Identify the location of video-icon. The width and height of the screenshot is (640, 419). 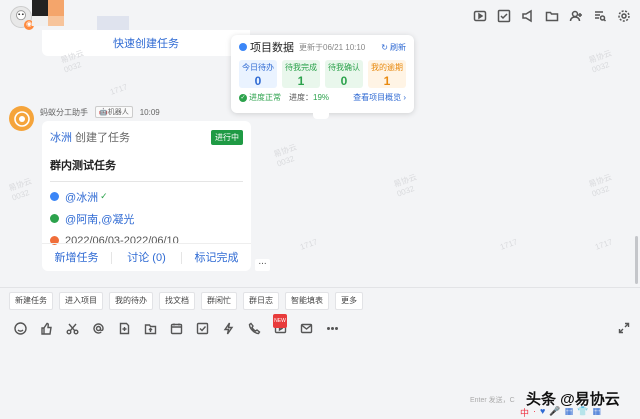
(480, 16).